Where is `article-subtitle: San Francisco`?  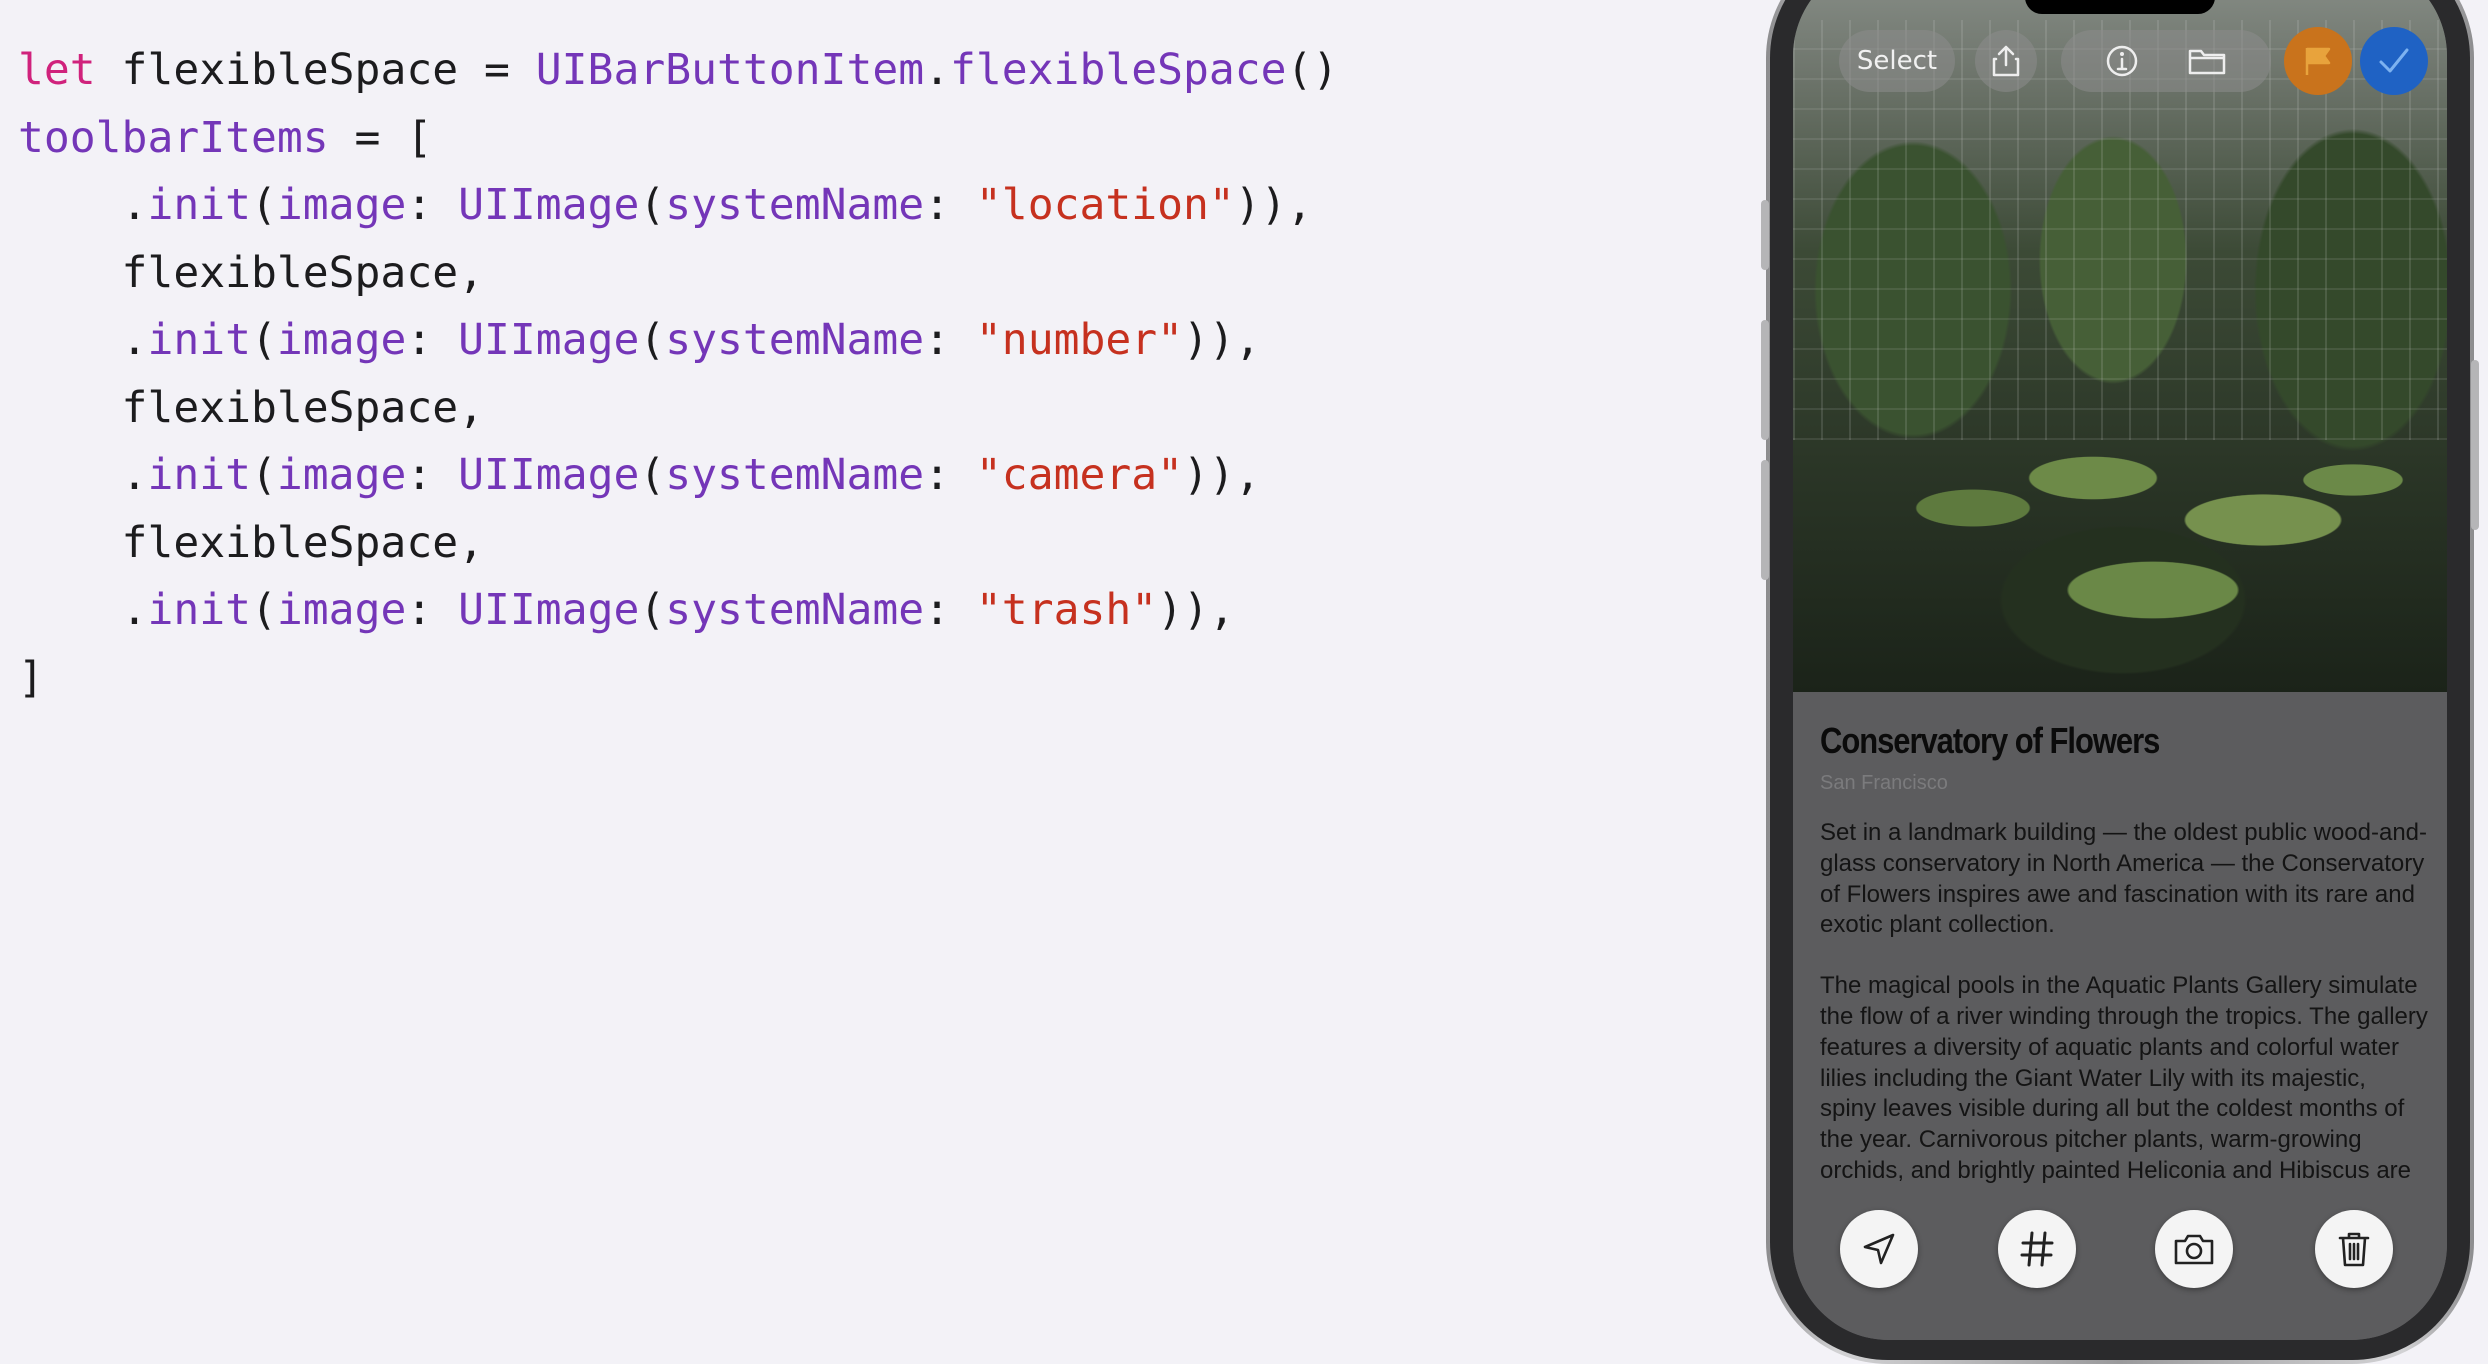 article-subtitle: San Francisco is located at coordinates (1884, 783).